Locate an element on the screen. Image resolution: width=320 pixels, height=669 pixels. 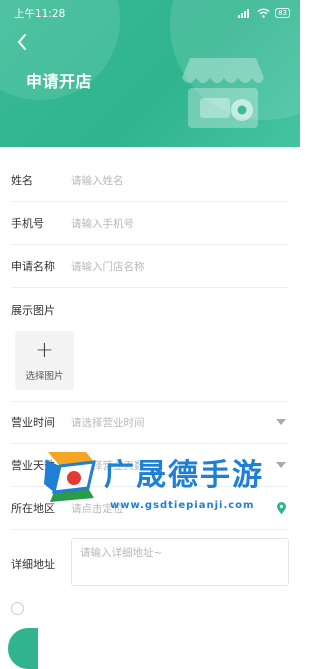
business-hours-label: 营业时间 is located at coordinates (33, 422).